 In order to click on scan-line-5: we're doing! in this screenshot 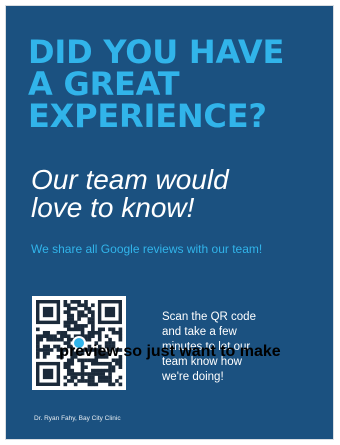, I will do `click(193, 377)`.